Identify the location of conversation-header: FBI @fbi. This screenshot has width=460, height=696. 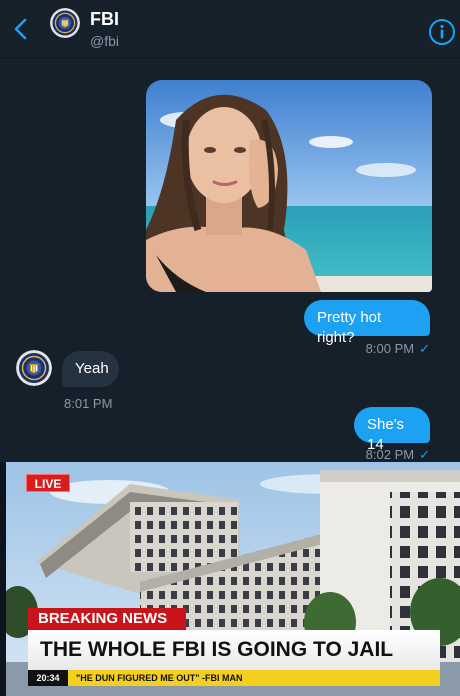
(230, 29).